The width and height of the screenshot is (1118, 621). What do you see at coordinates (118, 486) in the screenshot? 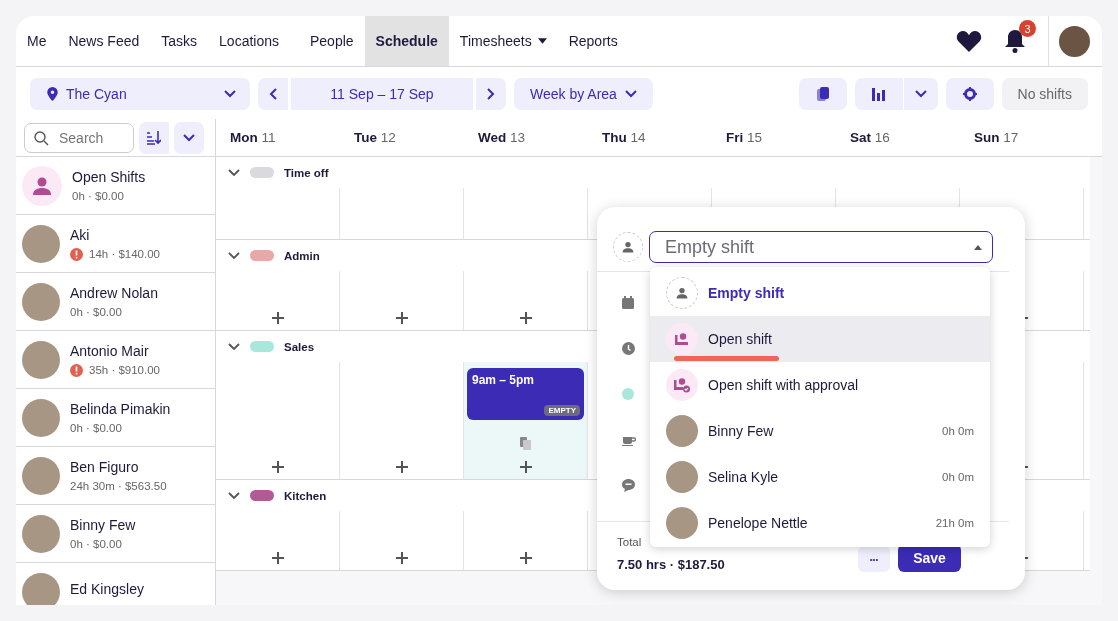
I see `staff-summary: 24h 30m · $563.50` at bounding box center [118, 486].